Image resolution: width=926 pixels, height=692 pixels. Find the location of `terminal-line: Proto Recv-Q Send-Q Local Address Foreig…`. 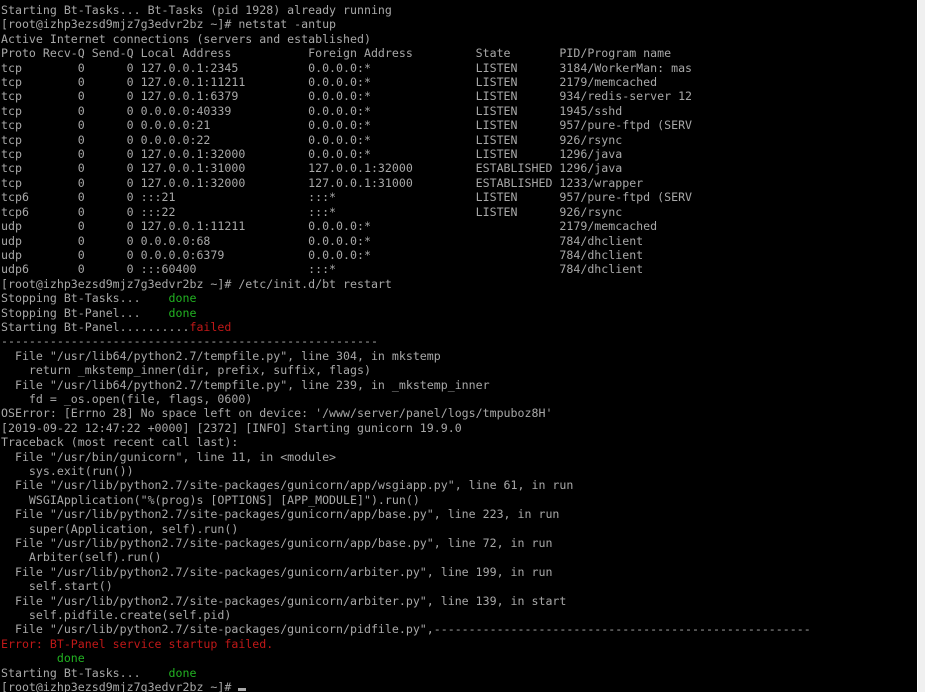

terminal-line: Proto Recv-Q Send-Q Local Address Foreig… is located at coordinates (406, 53).